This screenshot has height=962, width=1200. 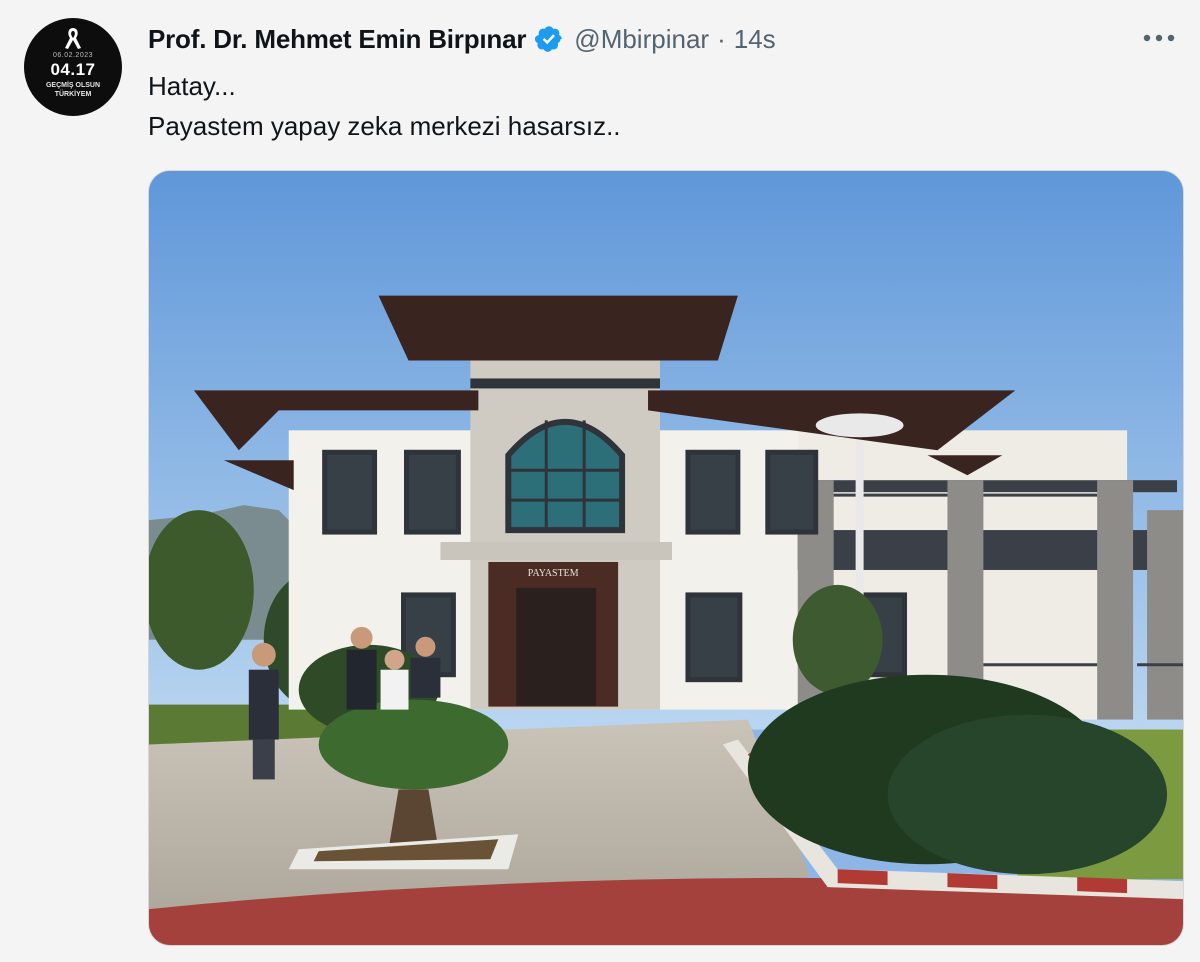 I want to click on tweet-text-line-2: Payastem yapay zeka merkezi hasarsız.., so click(x=384, y=126).